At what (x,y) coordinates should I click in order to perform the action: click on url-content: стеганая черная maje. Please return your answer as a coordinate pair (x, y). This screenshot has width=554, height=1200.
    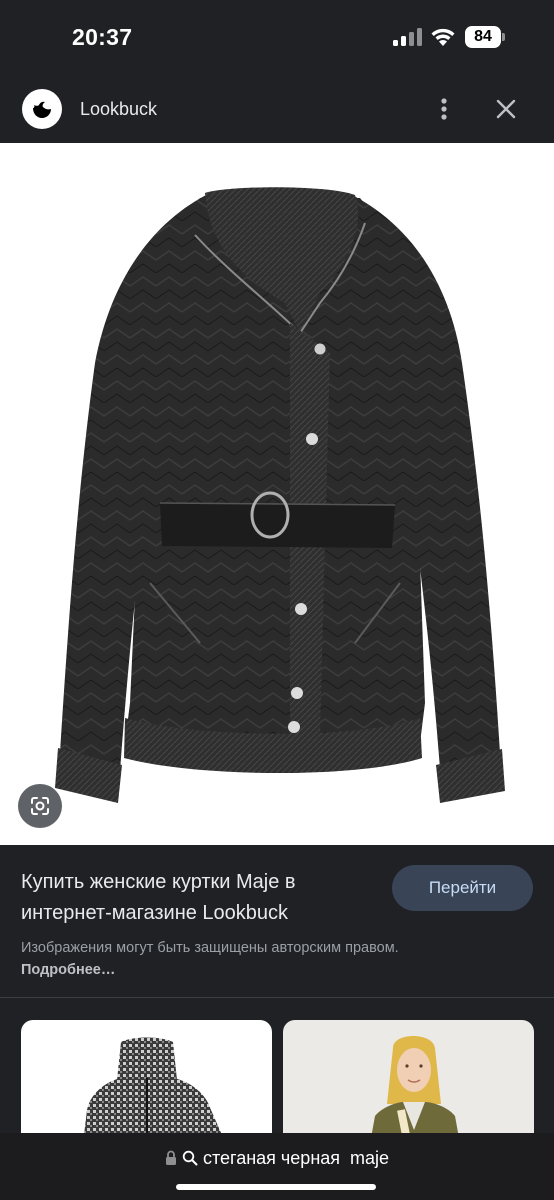
    Looking at the image, I should click on (277, 1158).